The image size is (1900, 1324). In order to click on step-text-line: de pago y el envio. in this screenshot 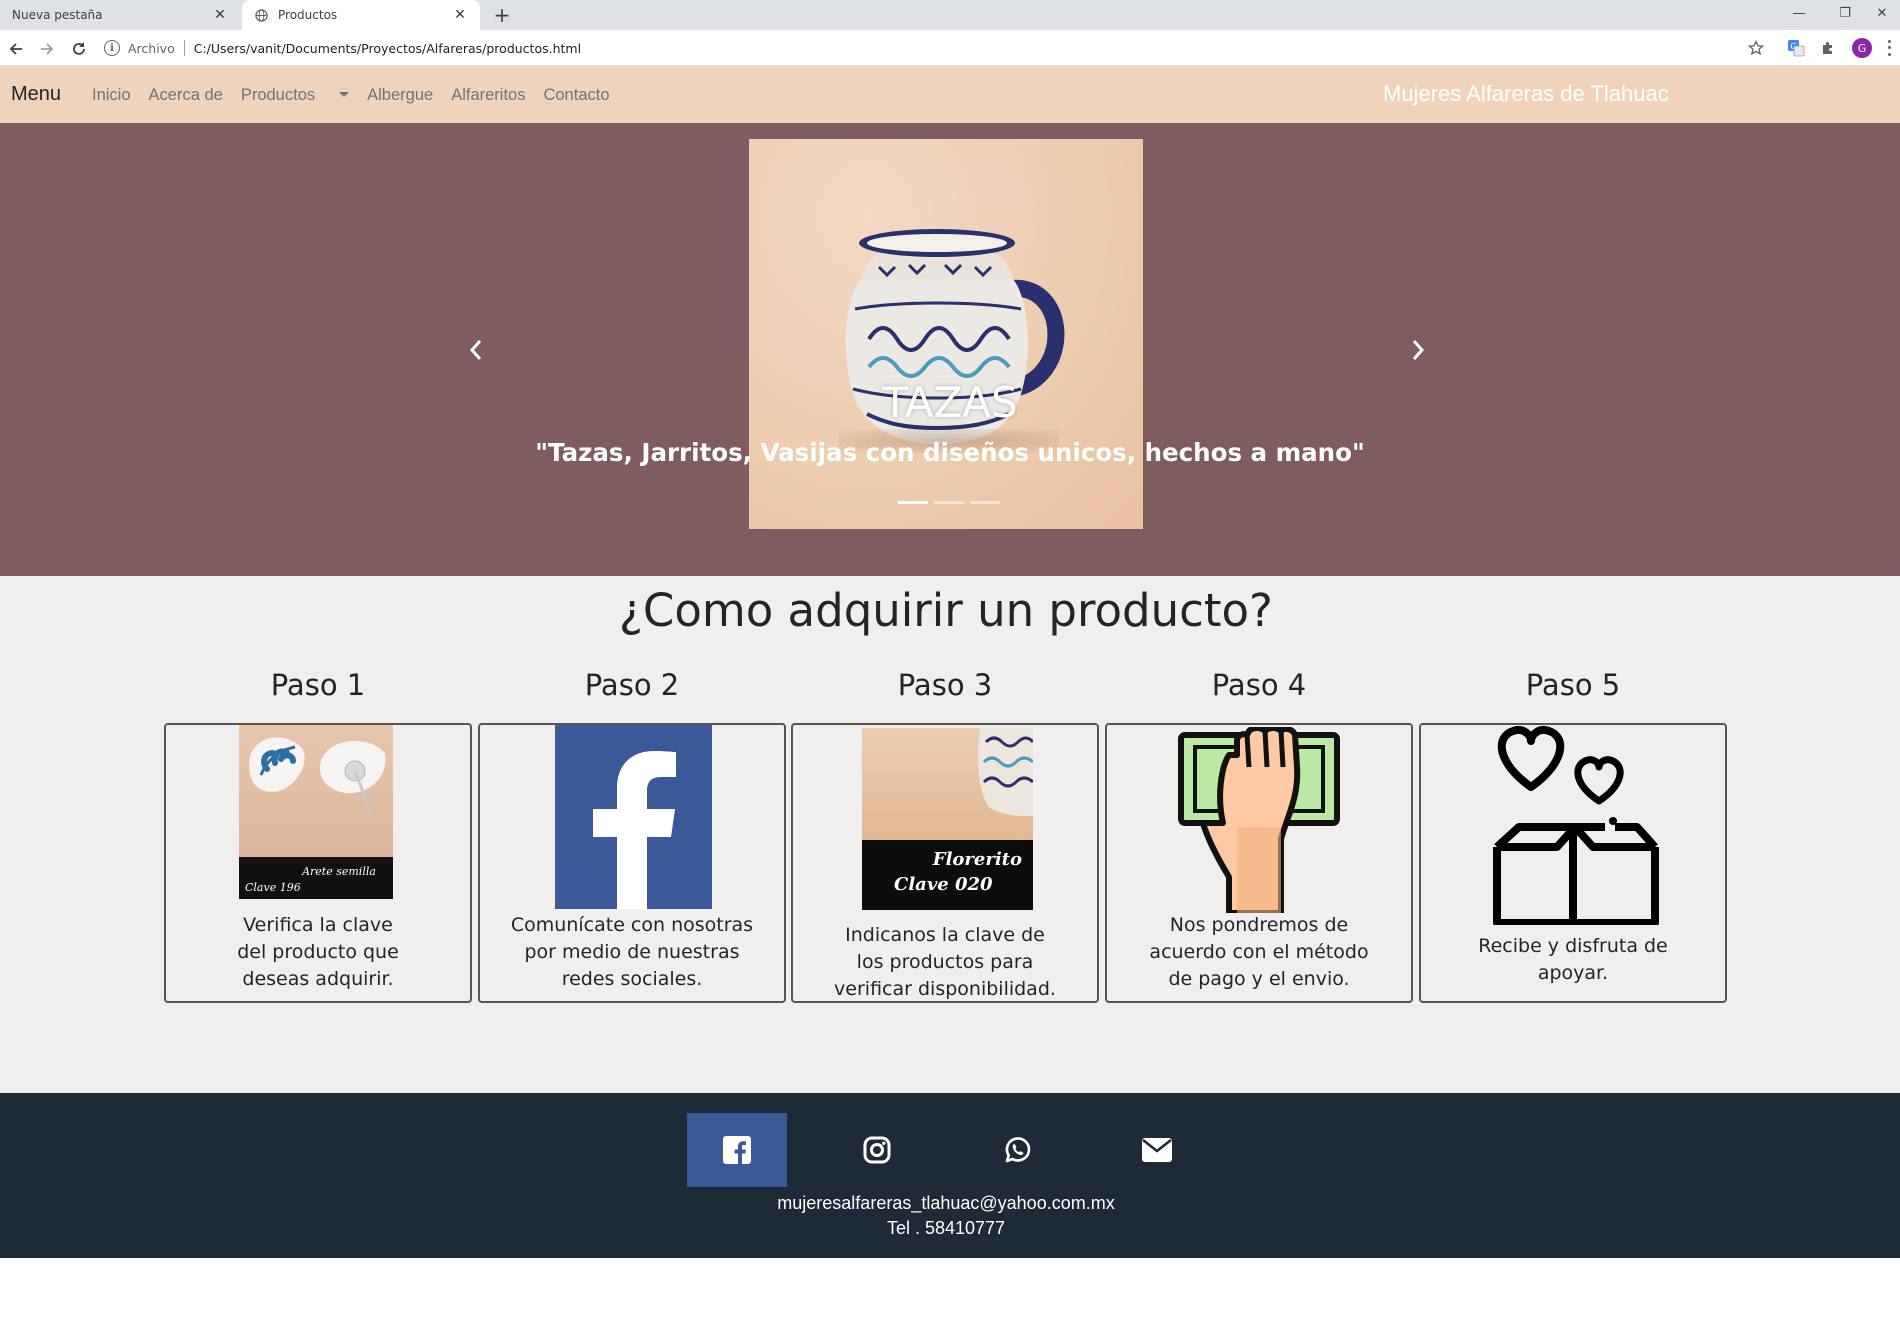, I will do `click(1259, 979)`.